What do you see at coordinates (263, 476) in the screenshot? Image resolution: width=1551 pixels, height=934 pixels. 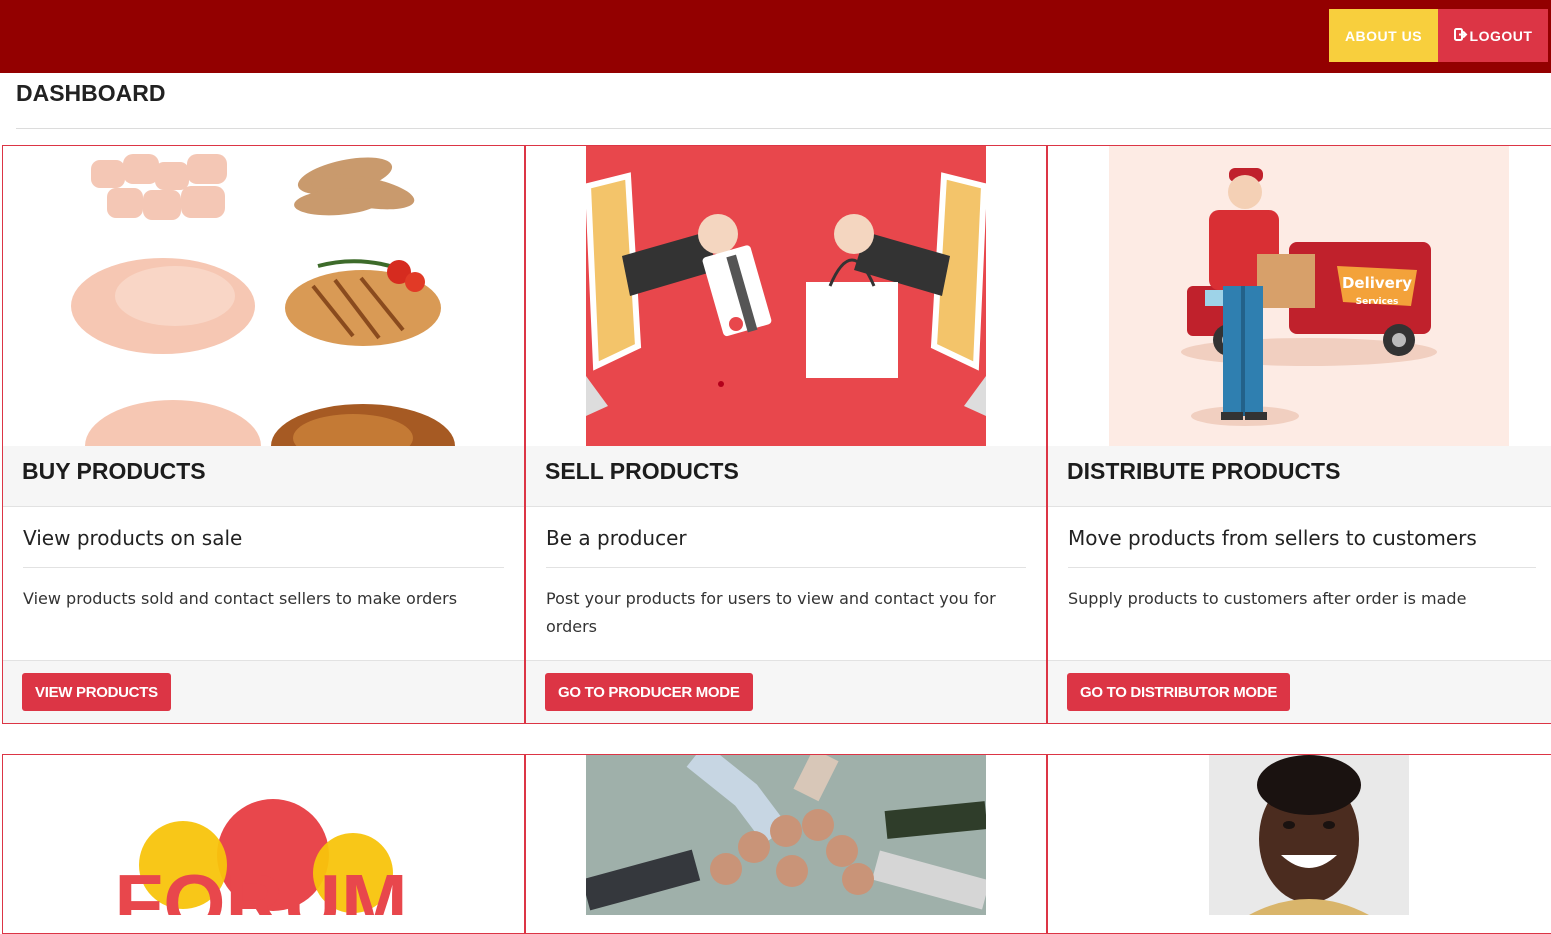 I see `card-header: BUY PRODUCTS` at bounding box center [263, 476].